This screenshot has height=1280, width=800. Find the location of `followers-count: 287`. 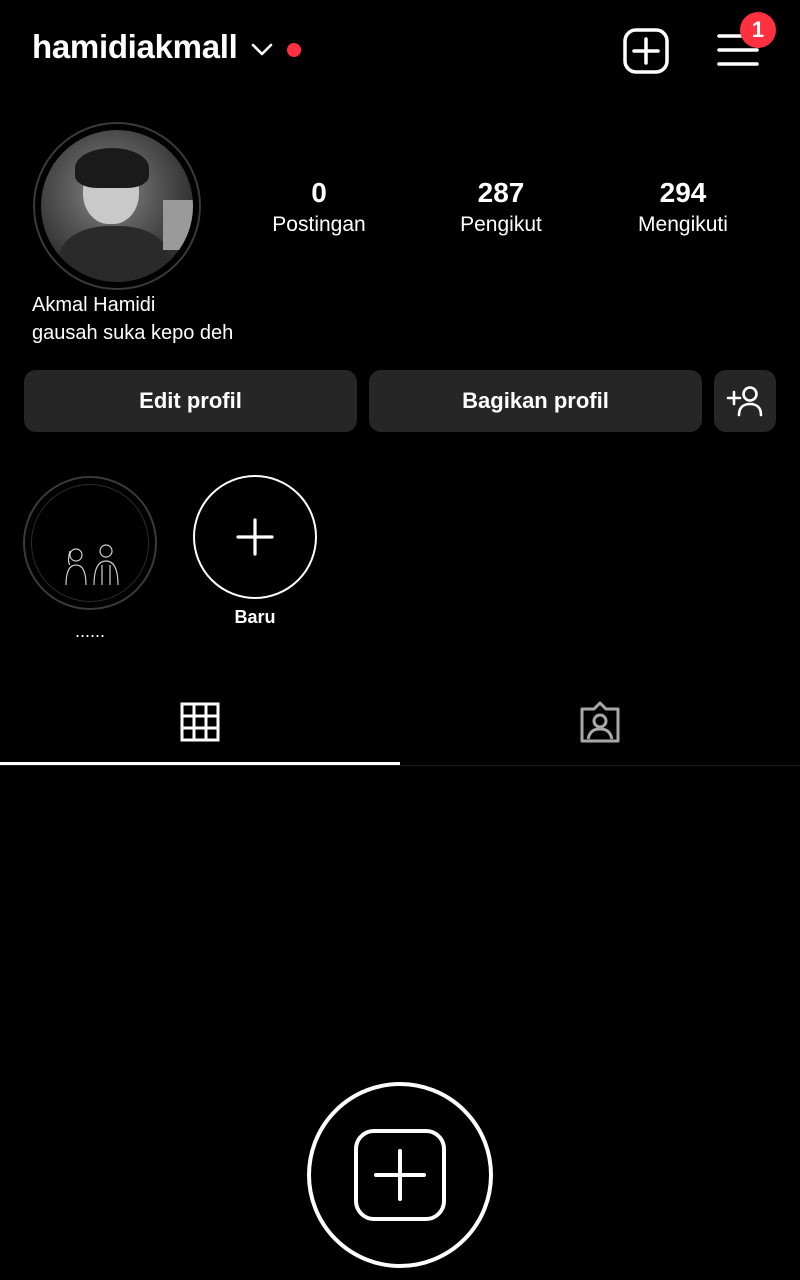

followers-count: 287 is located at coordinates (501, 192).